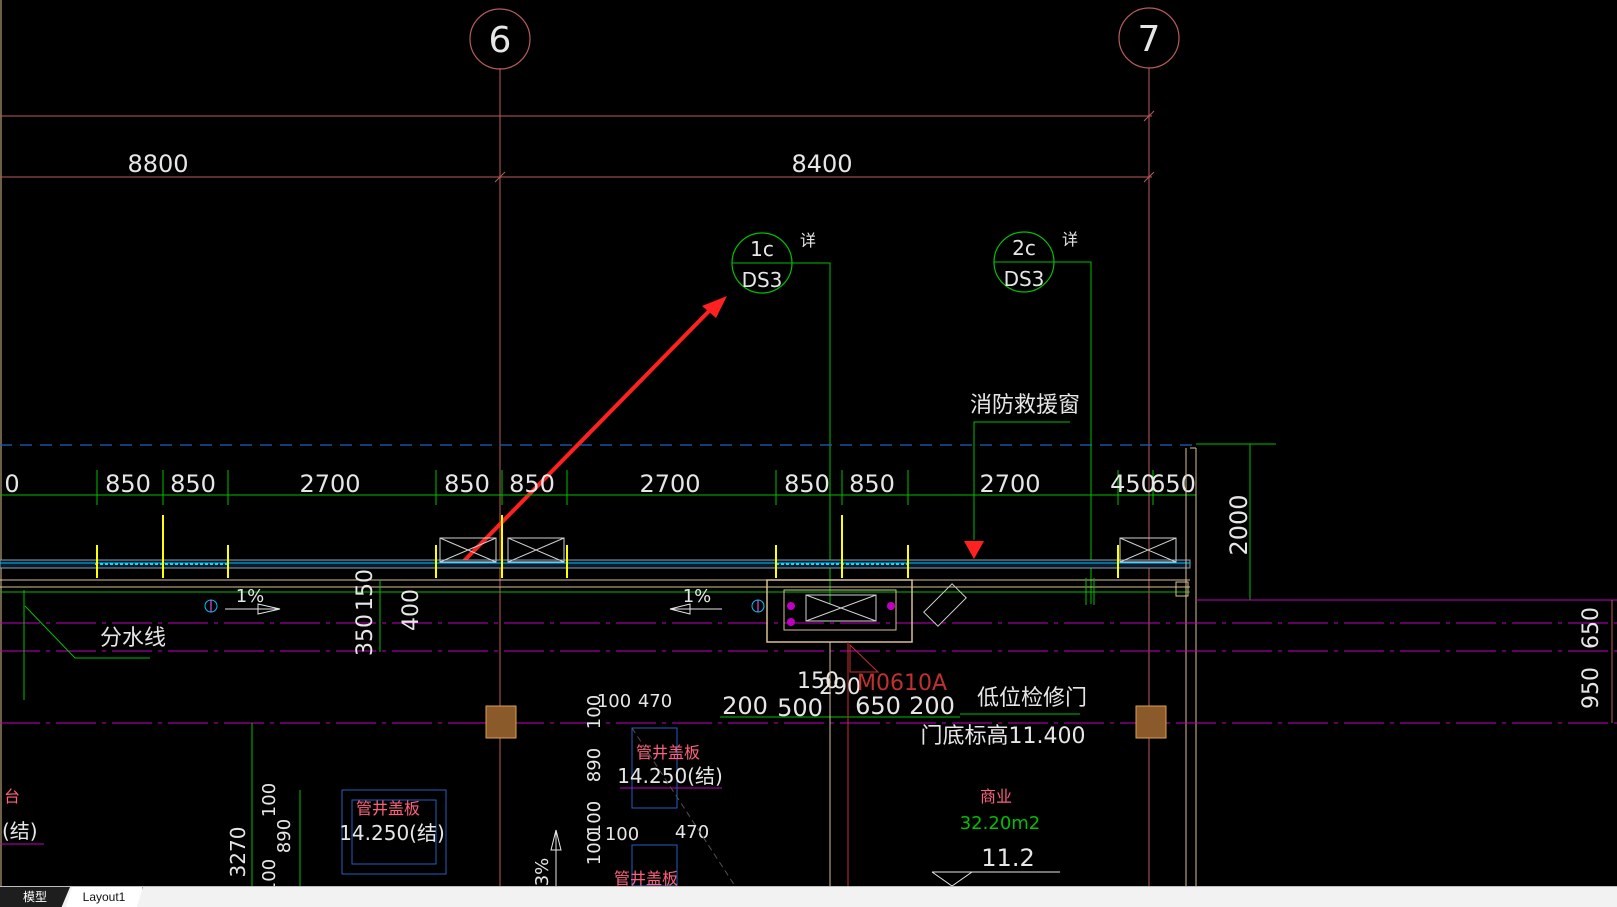 The image size is (1617, 907). I want to click on span-dim-8400: 8400, so click(821, 164).